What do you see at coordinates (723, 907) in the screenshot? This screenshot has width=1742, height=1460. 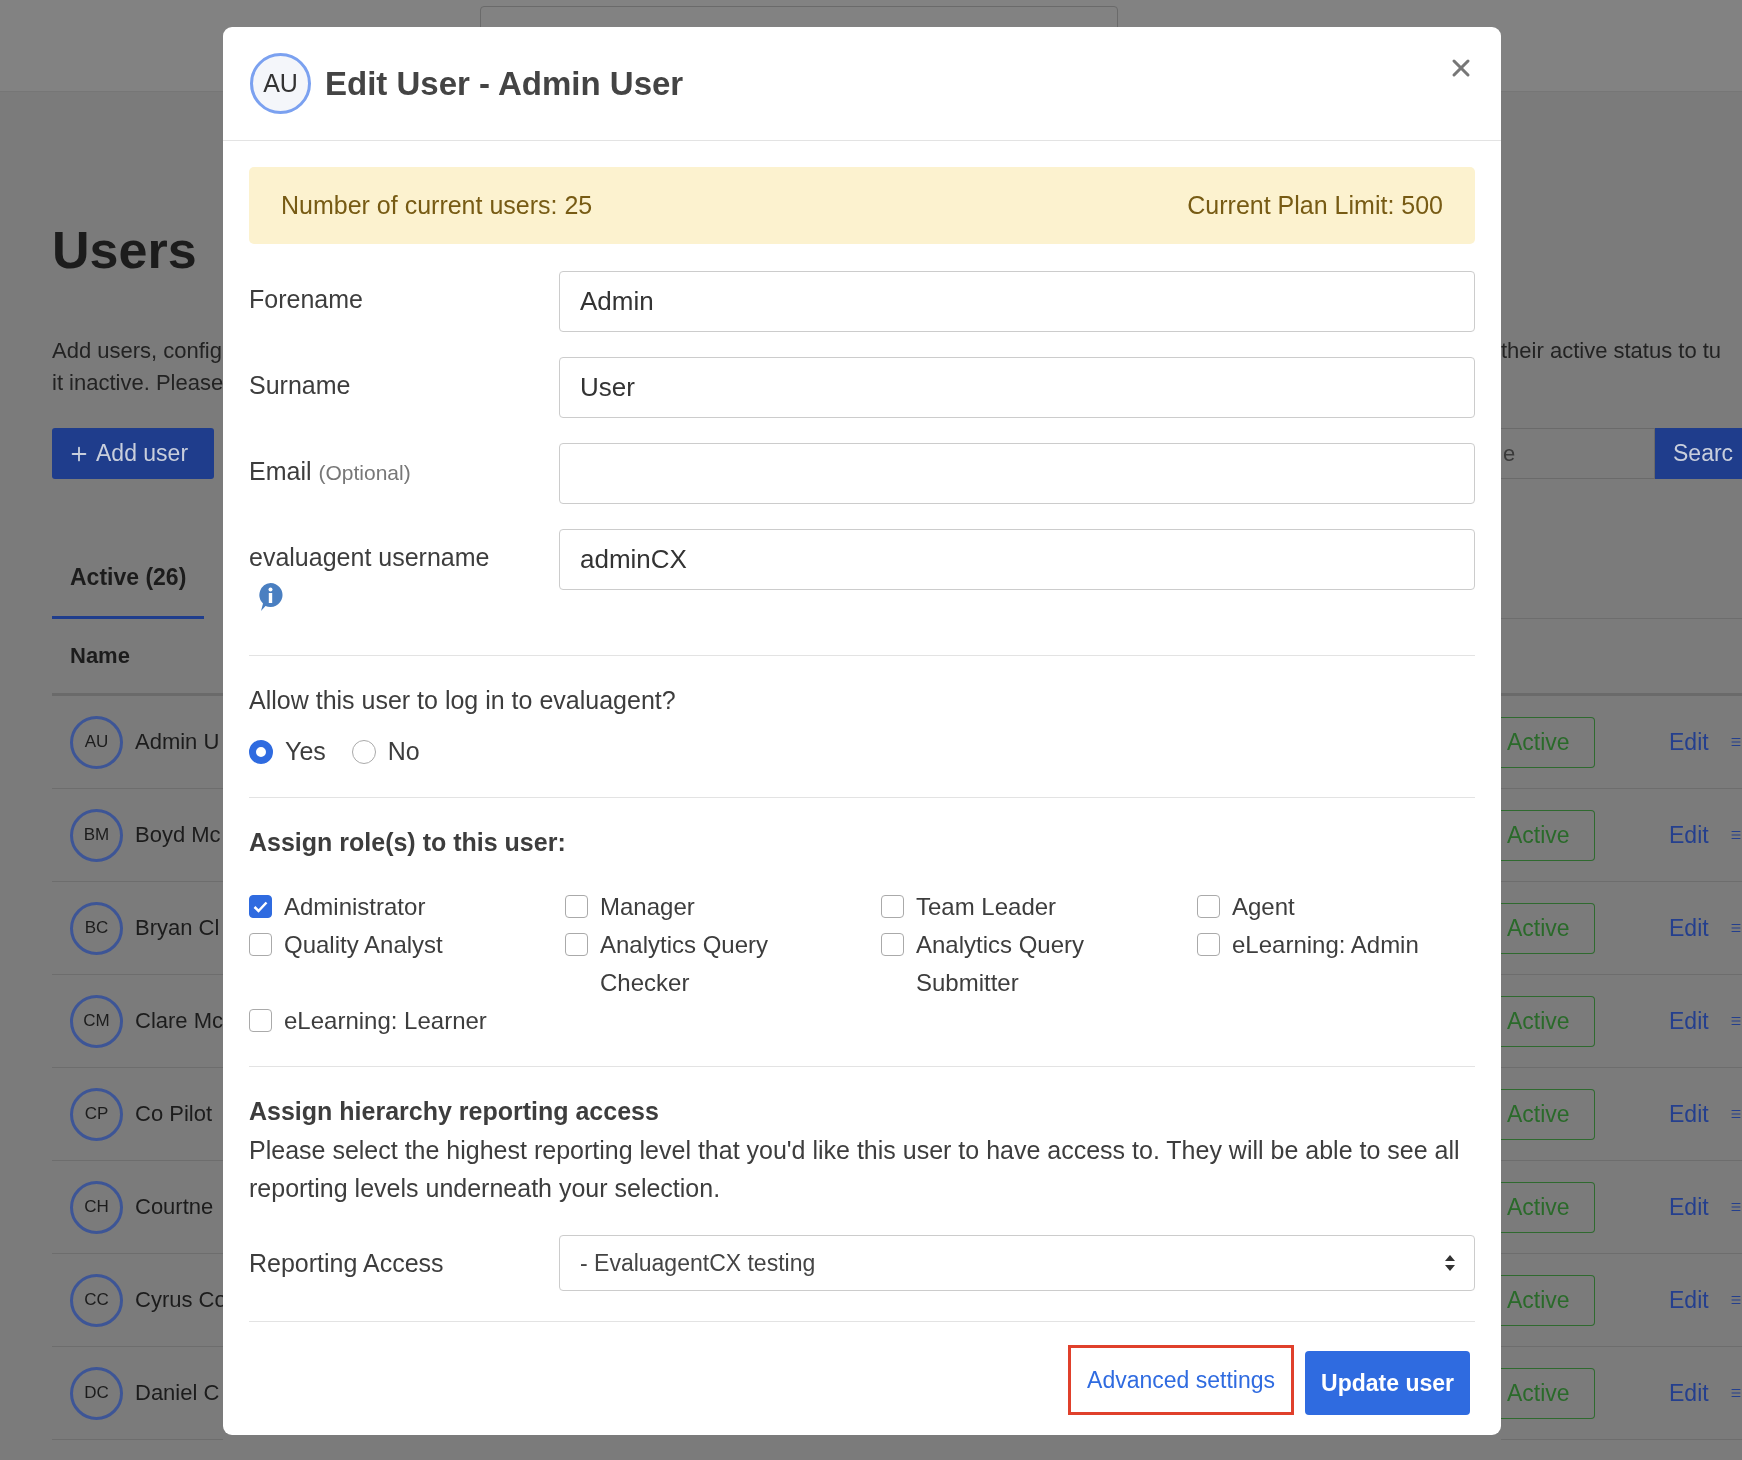 I see `role-checkbox: Manager` at bounding box center [723, 907].